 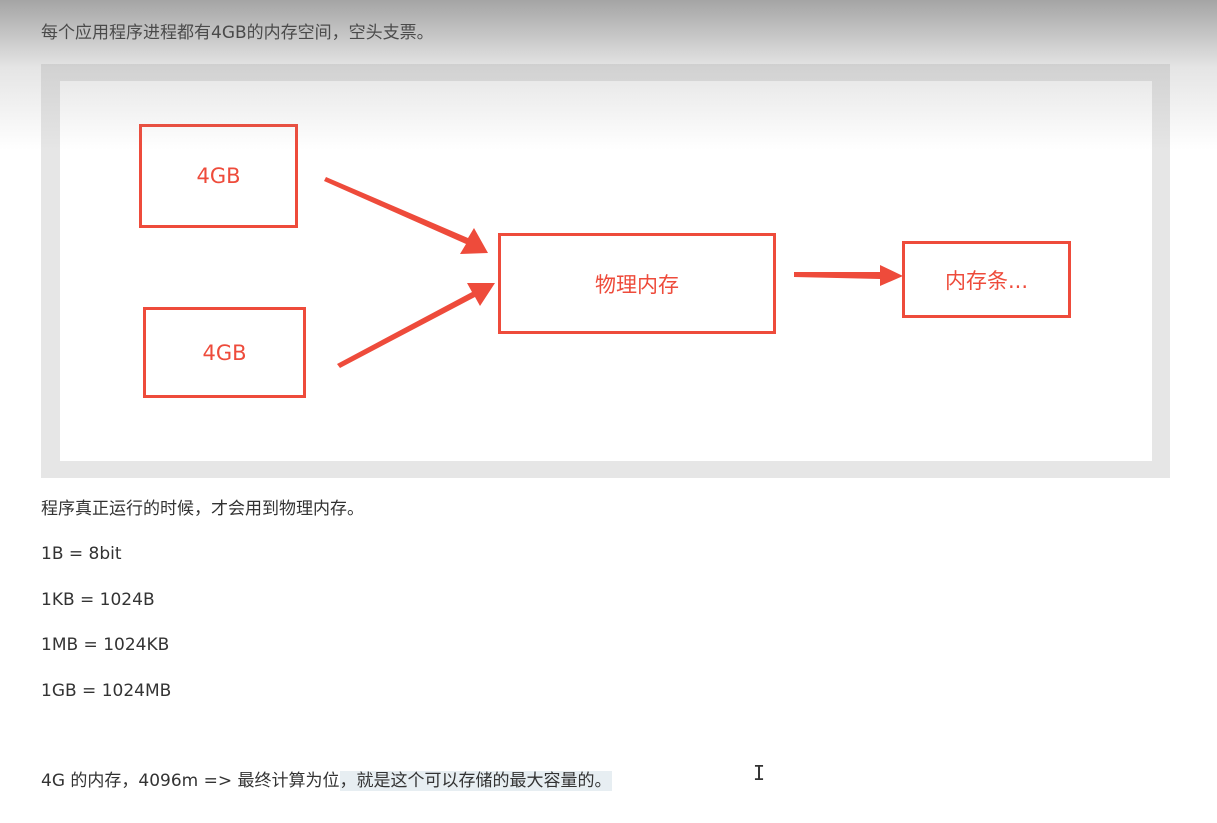 What do you see at coordinates (416, 325) in the screenshot?
I see `arrow-bottom-to-memory` at bounding box center [416, 325].